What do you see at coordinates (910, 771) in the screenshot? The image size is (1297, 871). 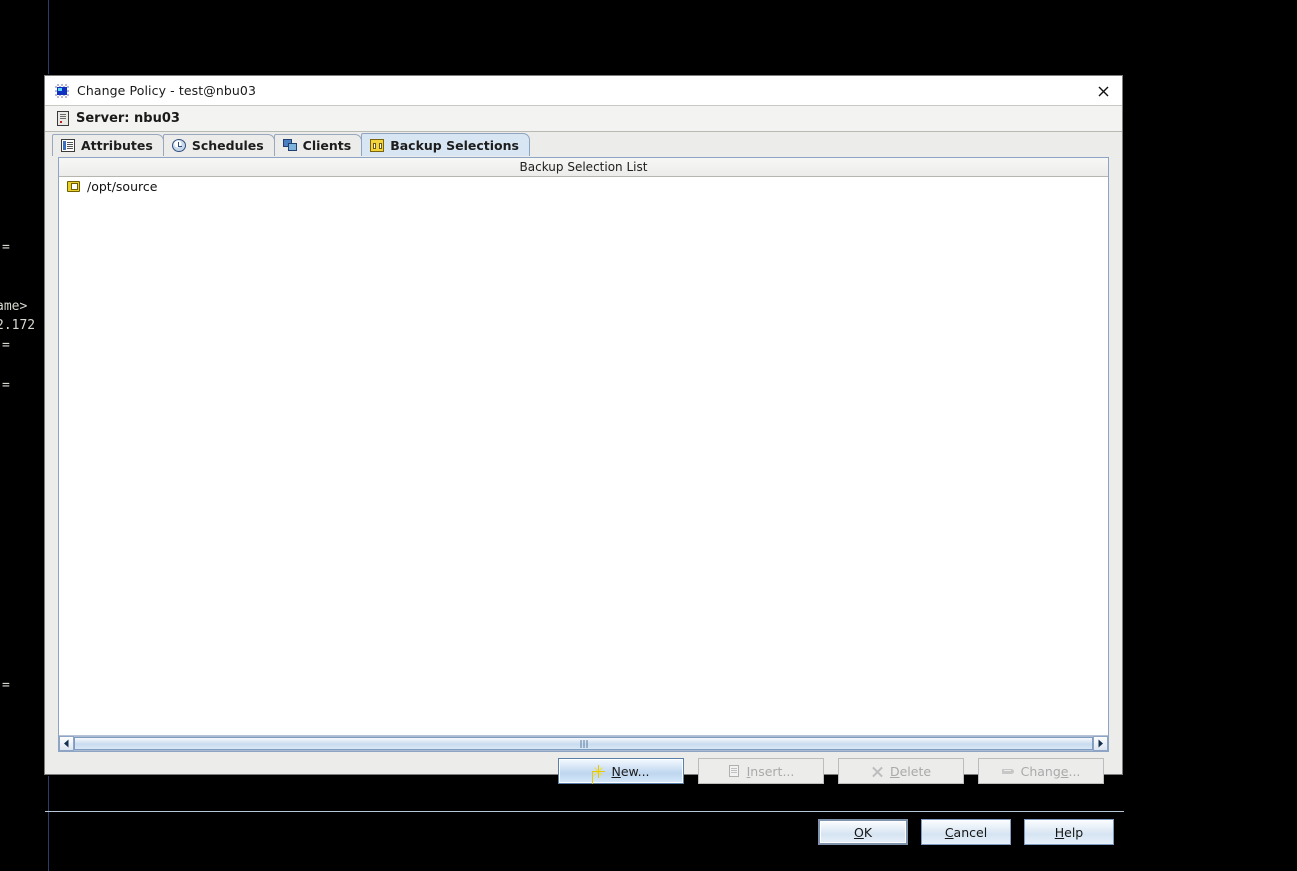 I see `delete-button-label: Delete` at bounding box center [910, 771].